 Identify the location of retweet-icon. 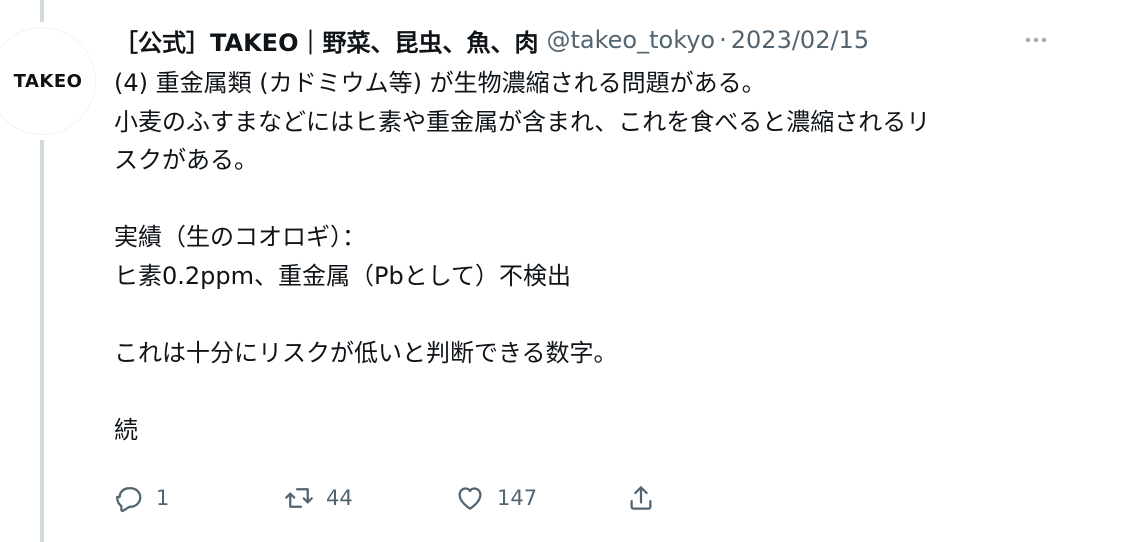
(299, 498).